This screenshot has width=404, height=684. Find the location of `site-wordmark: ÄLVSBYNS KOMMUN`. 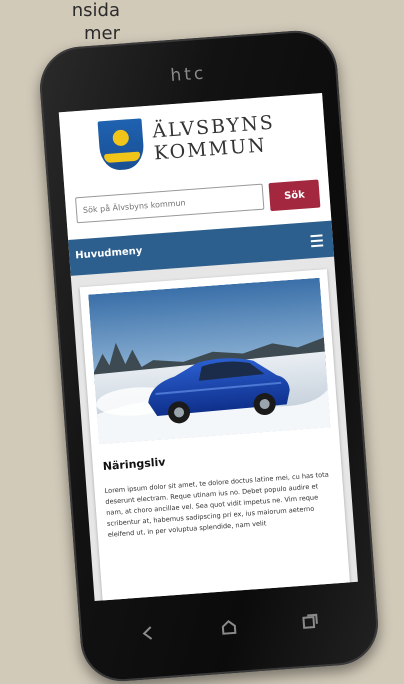

site-wordmark: ÄLVSBYNS KOMMUN is located at coordinates (215, 138).